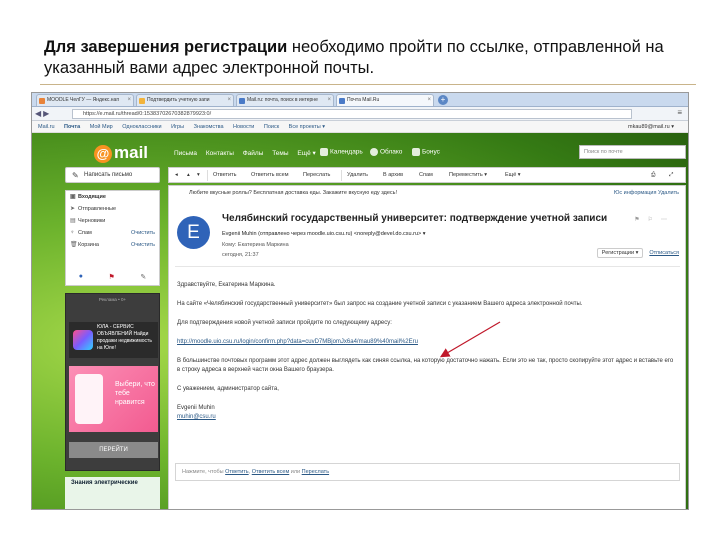 The height and width of the screenshot is (540, 720). What do you see at coordinates (357, 175) in the screenshot?
I see `delete-button: Удалить` at bounding box center [357, 175].